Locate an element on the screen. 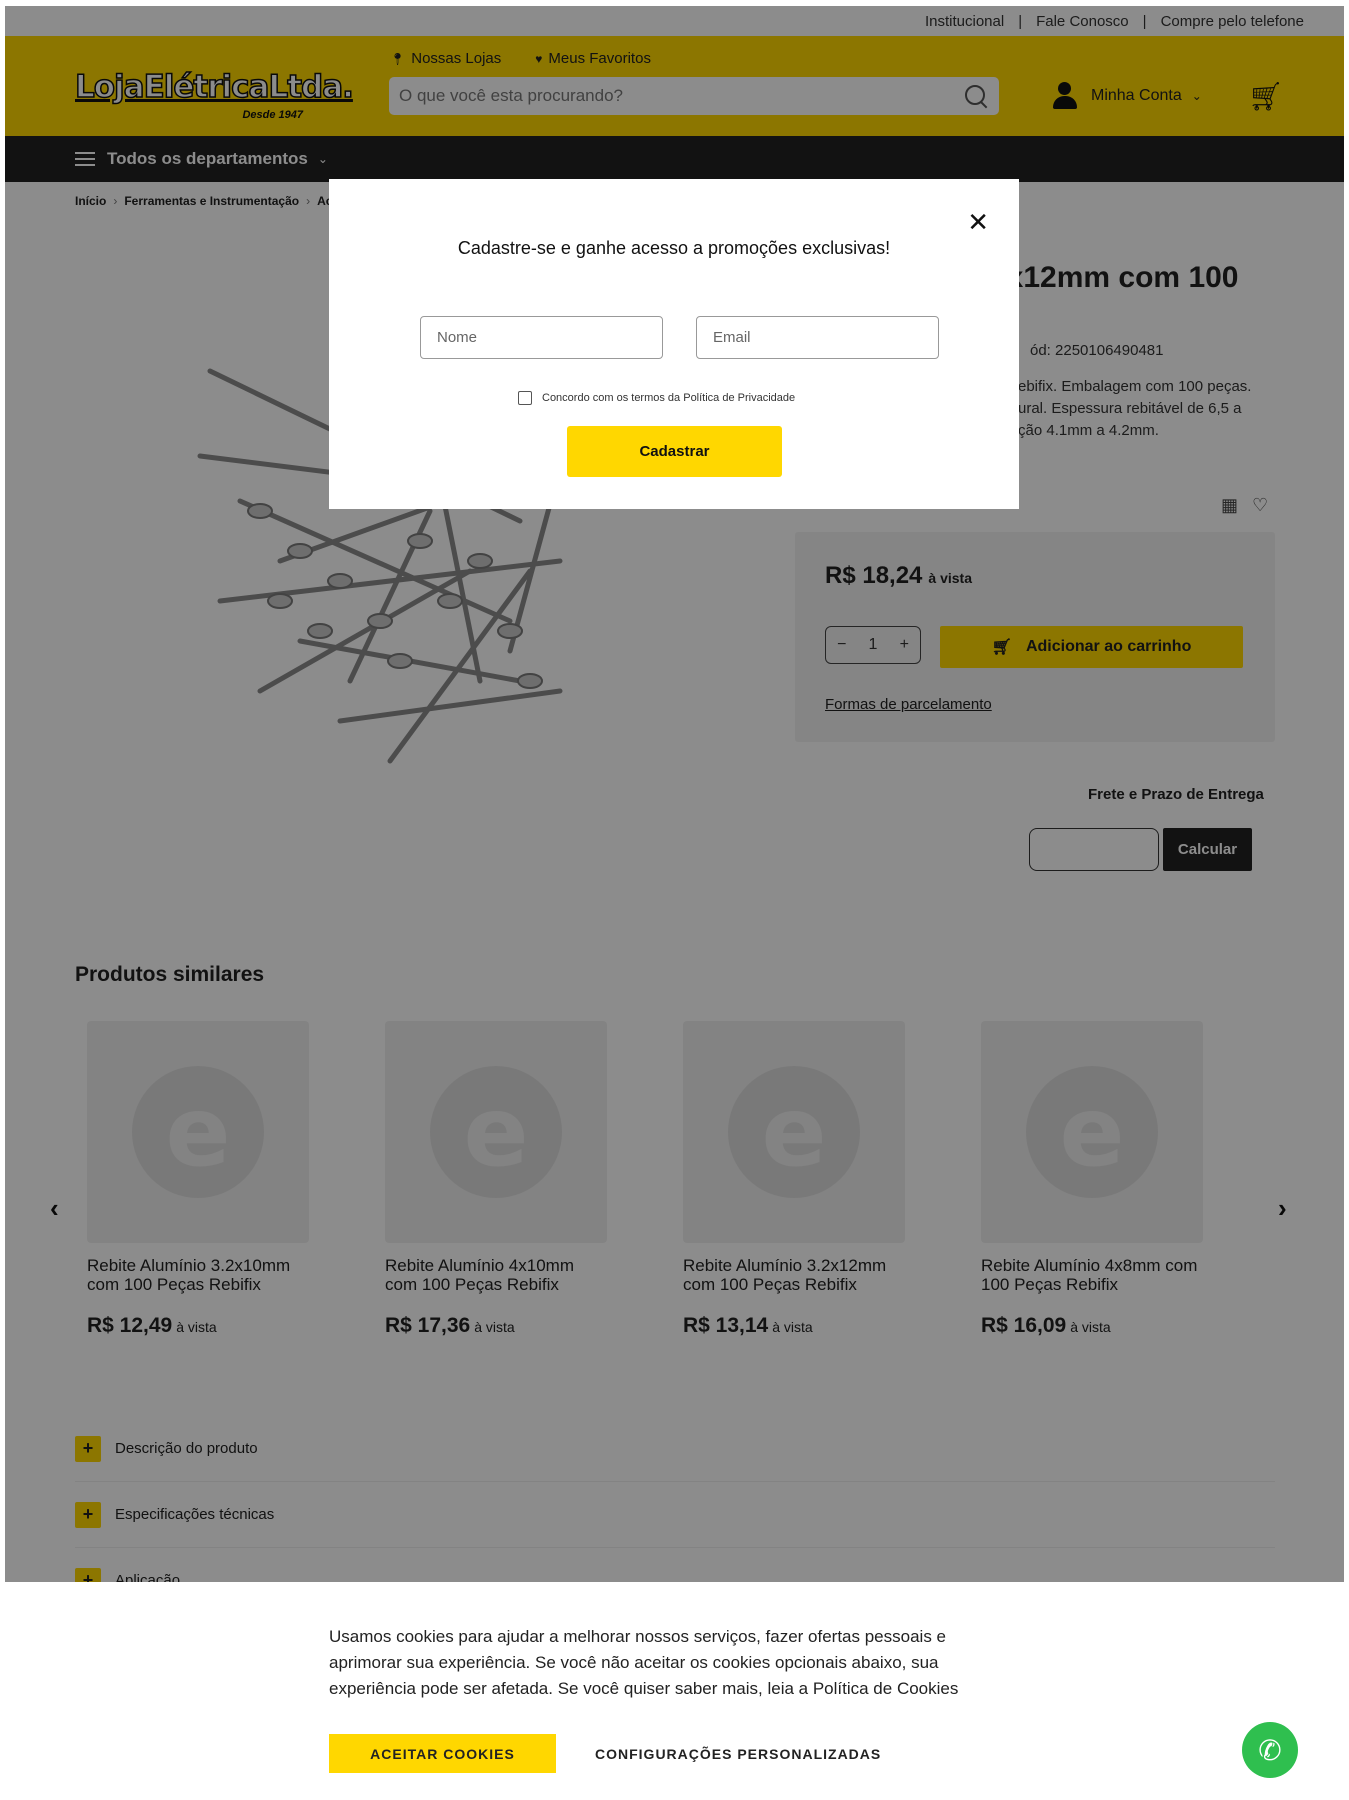 Image resolution: width=1349 pixels, height=1800 pixels. accept-cookies-button: ACEITAR COOKIES is located at coordinates (442, 1753).